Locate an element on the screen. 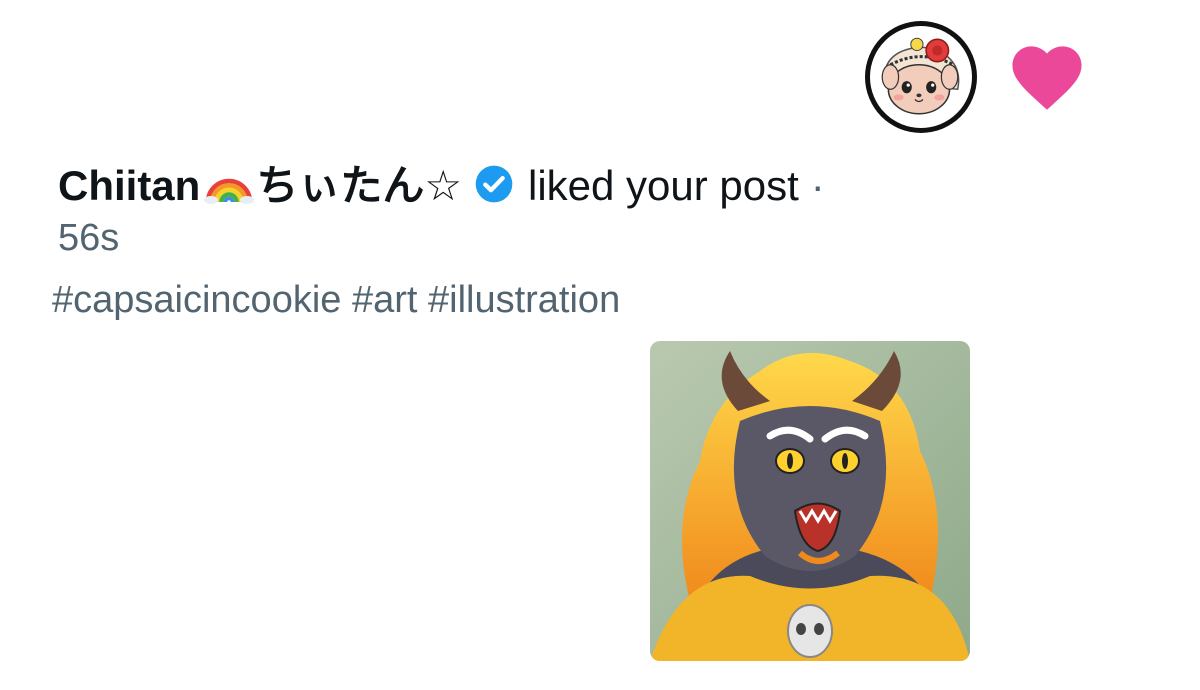 Image resolution: width=1200 pixels, height=690 pixels. heart-icon is located at coordinates (1047, 74).